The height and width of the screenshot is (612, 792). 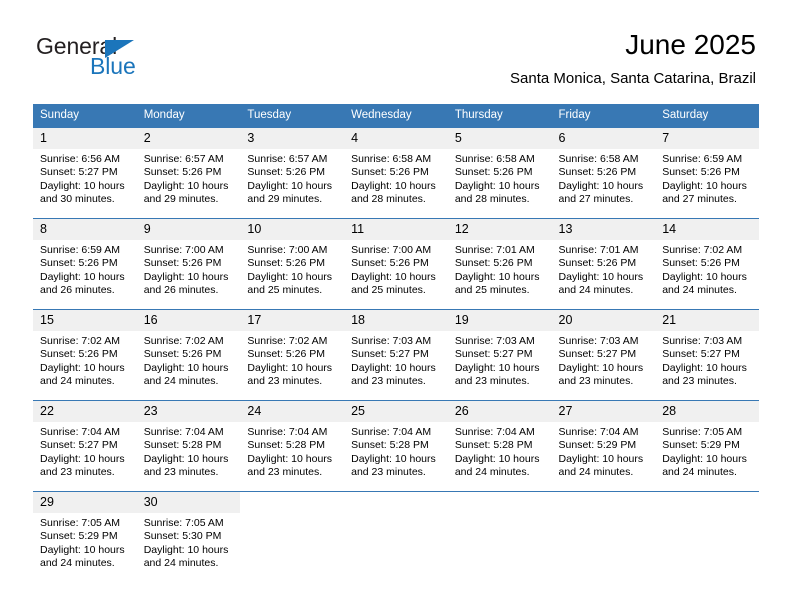 I want to click on day-number, so click(x=604, y=502).